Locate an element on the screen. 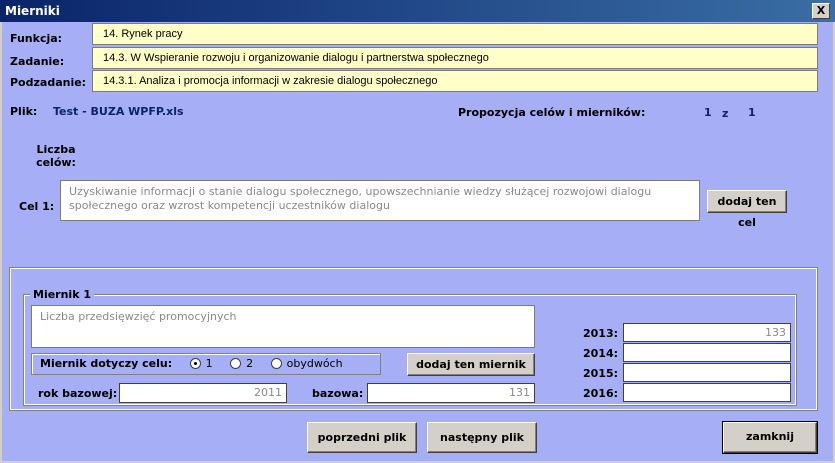 The image size is (835, 463). miernik-legend: Miernik 1 is located at coordinates (62, 294).